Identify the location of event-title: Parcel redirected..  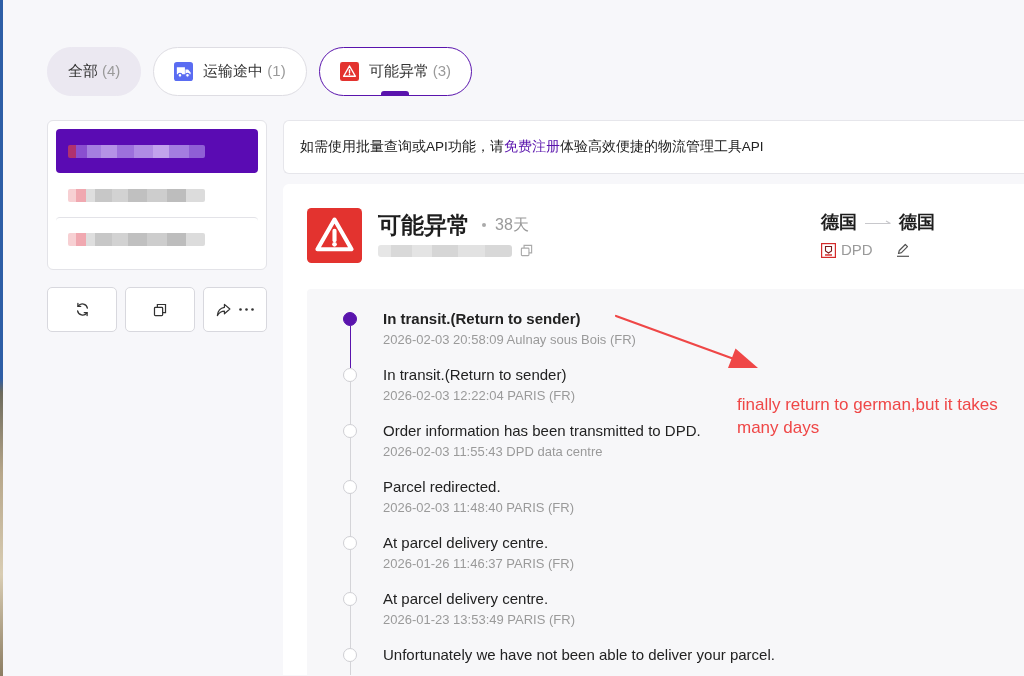
(442, 487).